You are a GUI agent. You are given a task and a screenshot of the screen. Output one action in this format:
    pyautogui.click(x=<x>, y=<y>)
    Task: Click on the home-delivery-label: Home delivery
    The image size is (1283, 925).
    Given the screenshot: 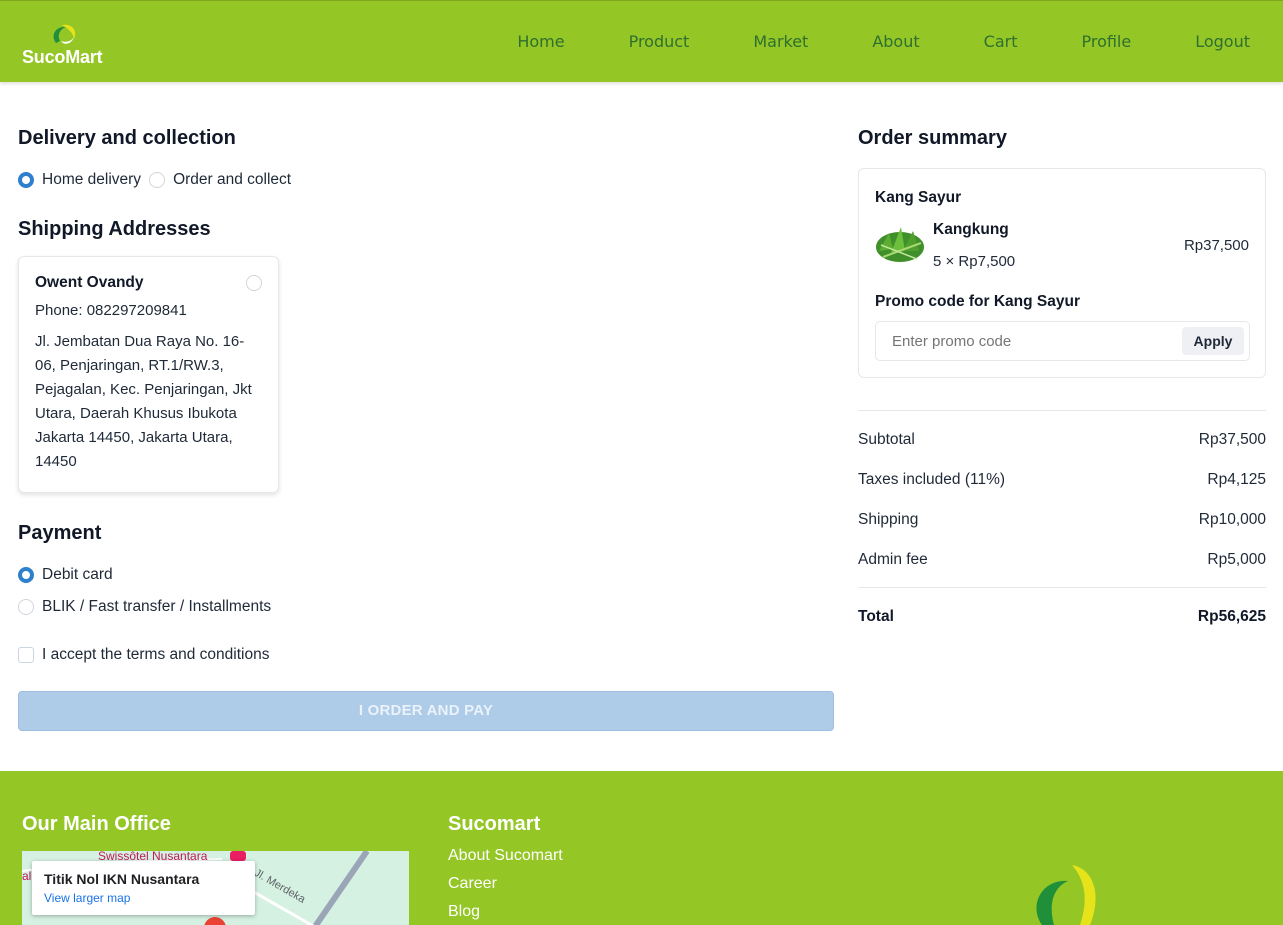 What is the action you would take?
    pyautogui.click(x=91, y=180)
    